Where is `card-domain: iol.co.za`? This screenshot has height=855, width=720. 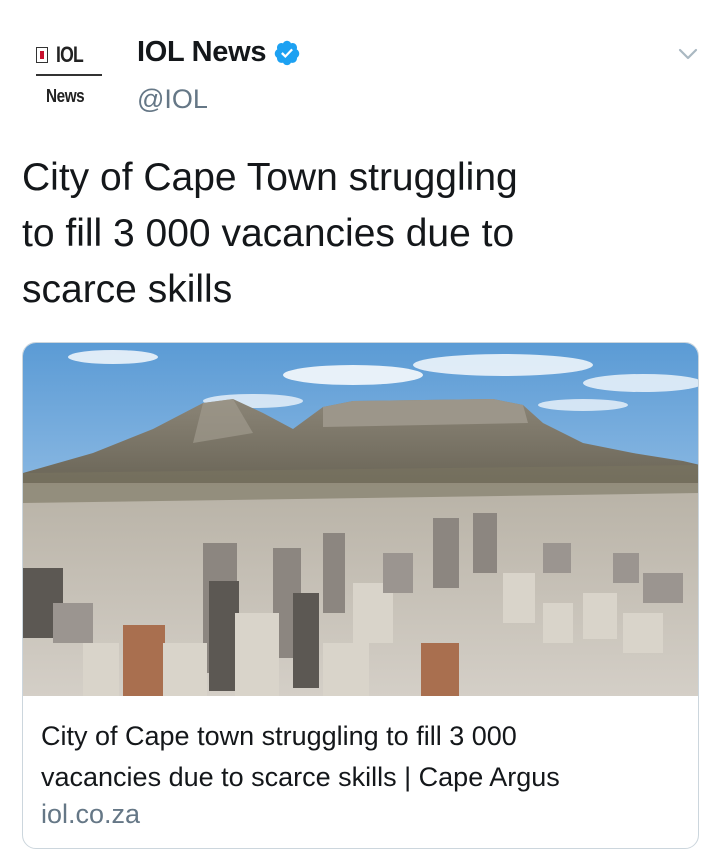 card-domain: iol.co.za is located at coordinates (91, 814).